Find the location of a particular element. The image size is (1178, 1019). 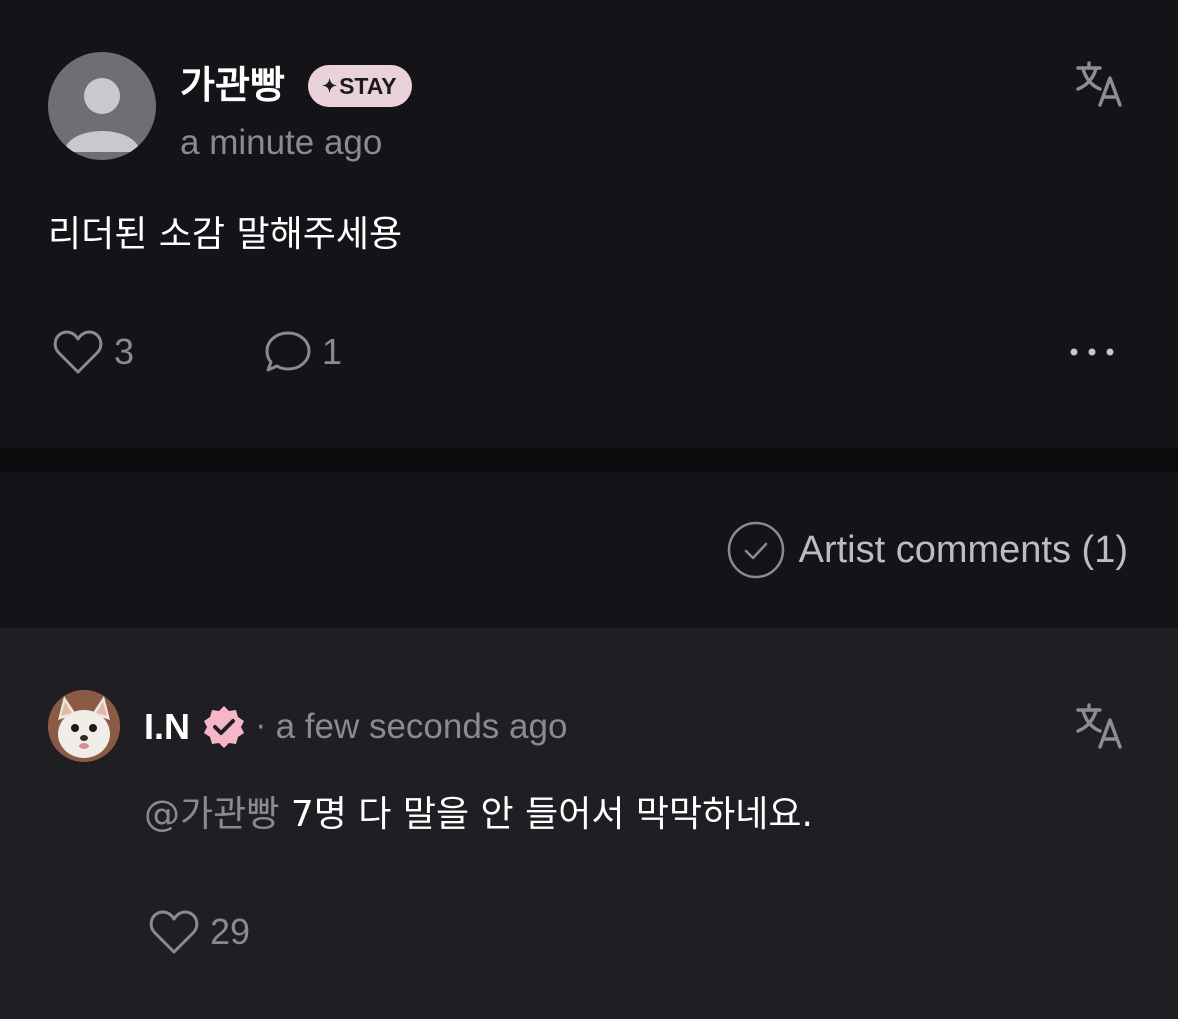

speech-bubble-icon is located at coordinates (288, 351).